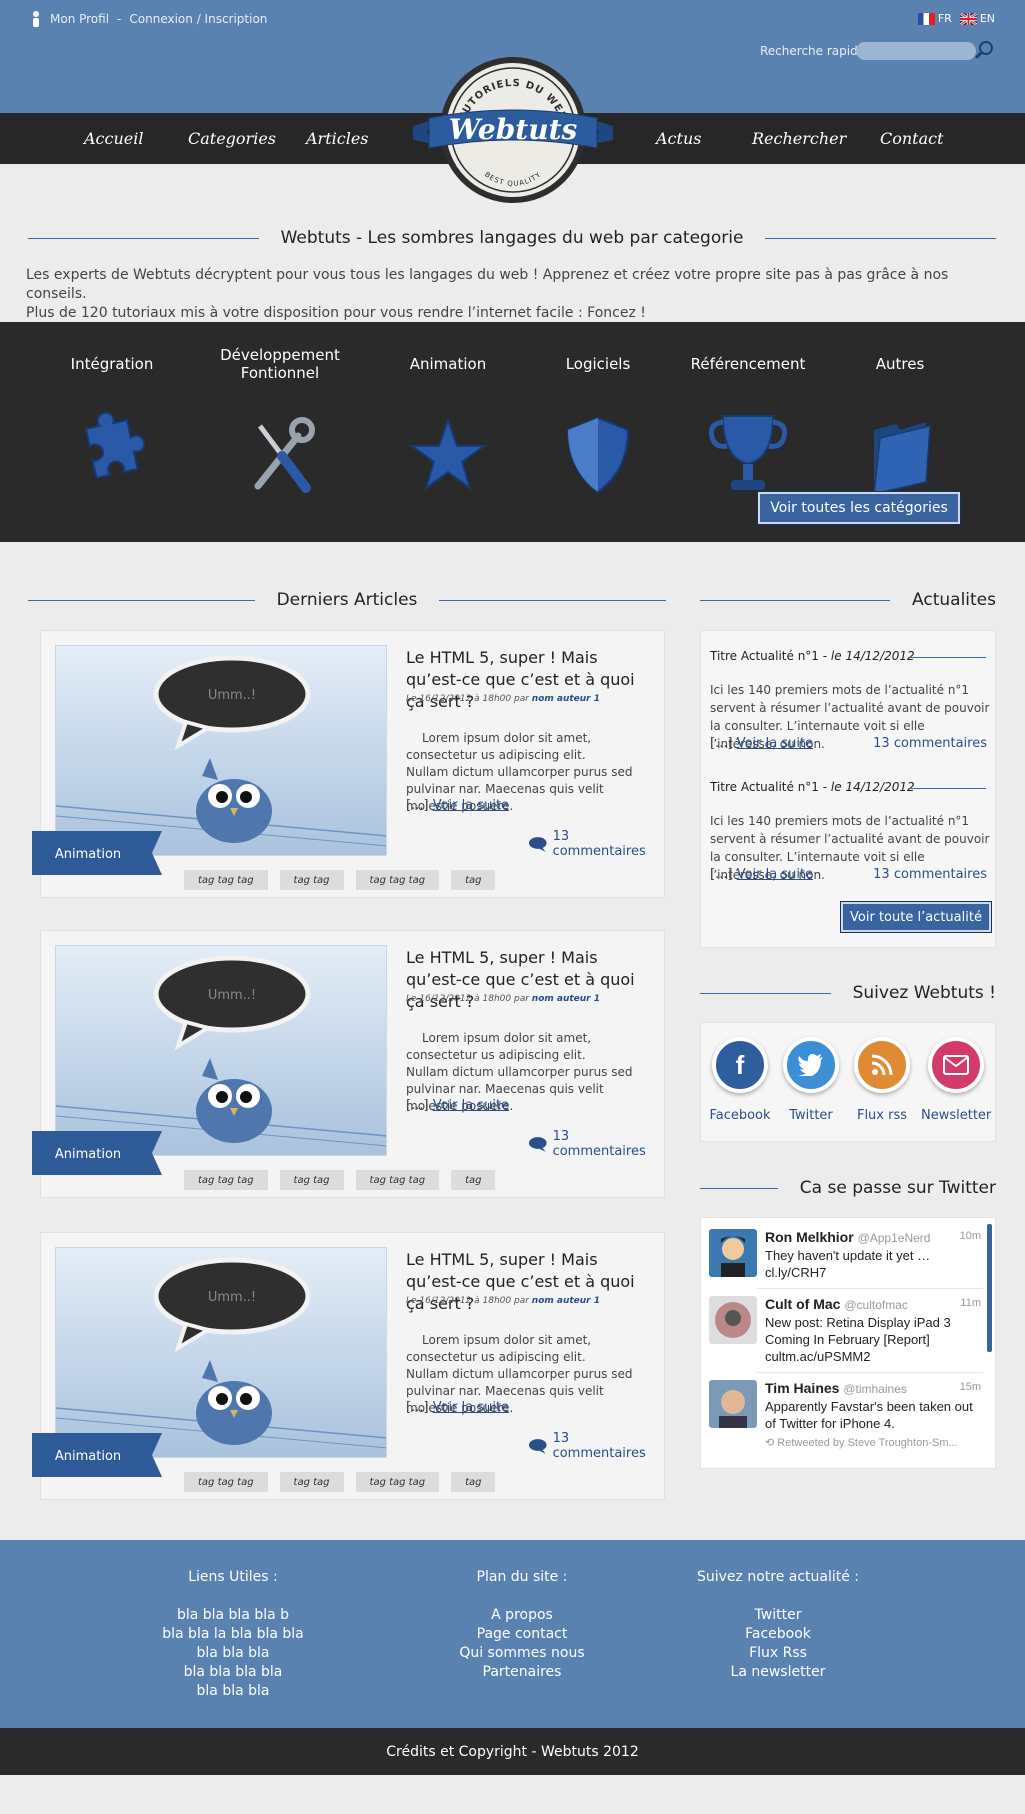  Describe the element at coordinates (198, 19) in the screenshot. I see `login-link: Connexion / Inscription` at that location.